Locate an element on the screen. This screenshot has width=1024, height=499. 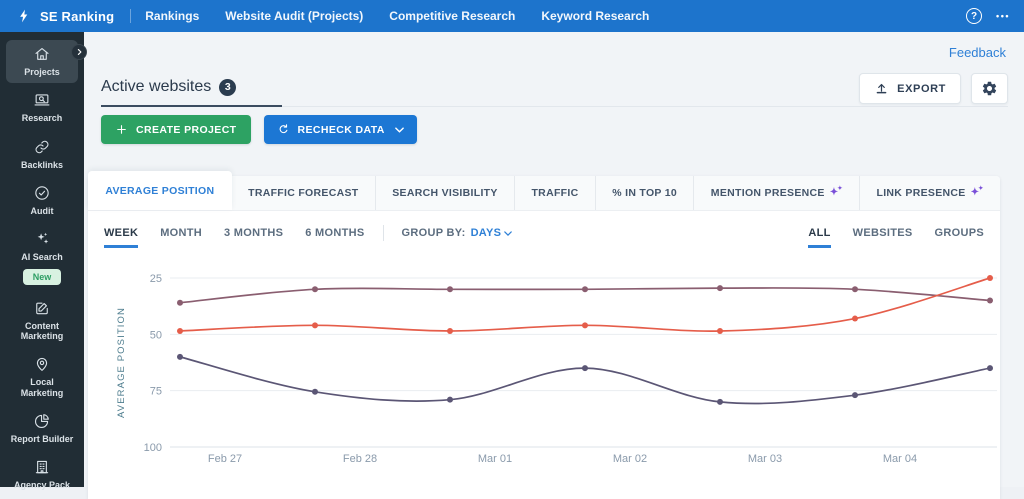
help-icon: ? is located at coordinates (974, 16).